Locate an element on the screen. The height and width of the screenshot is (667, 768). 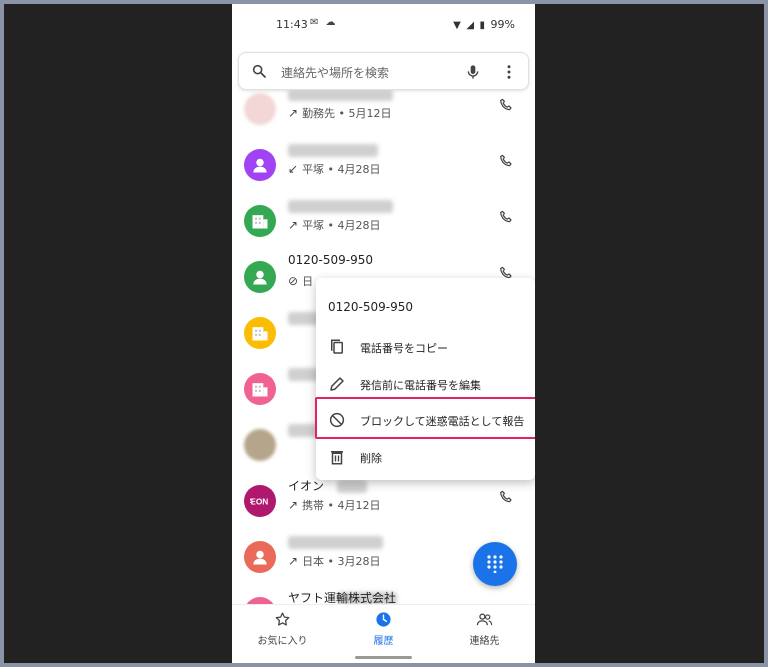
search-placeholder: 連絡先や場所を検索 is located at coordinates (335, 73).